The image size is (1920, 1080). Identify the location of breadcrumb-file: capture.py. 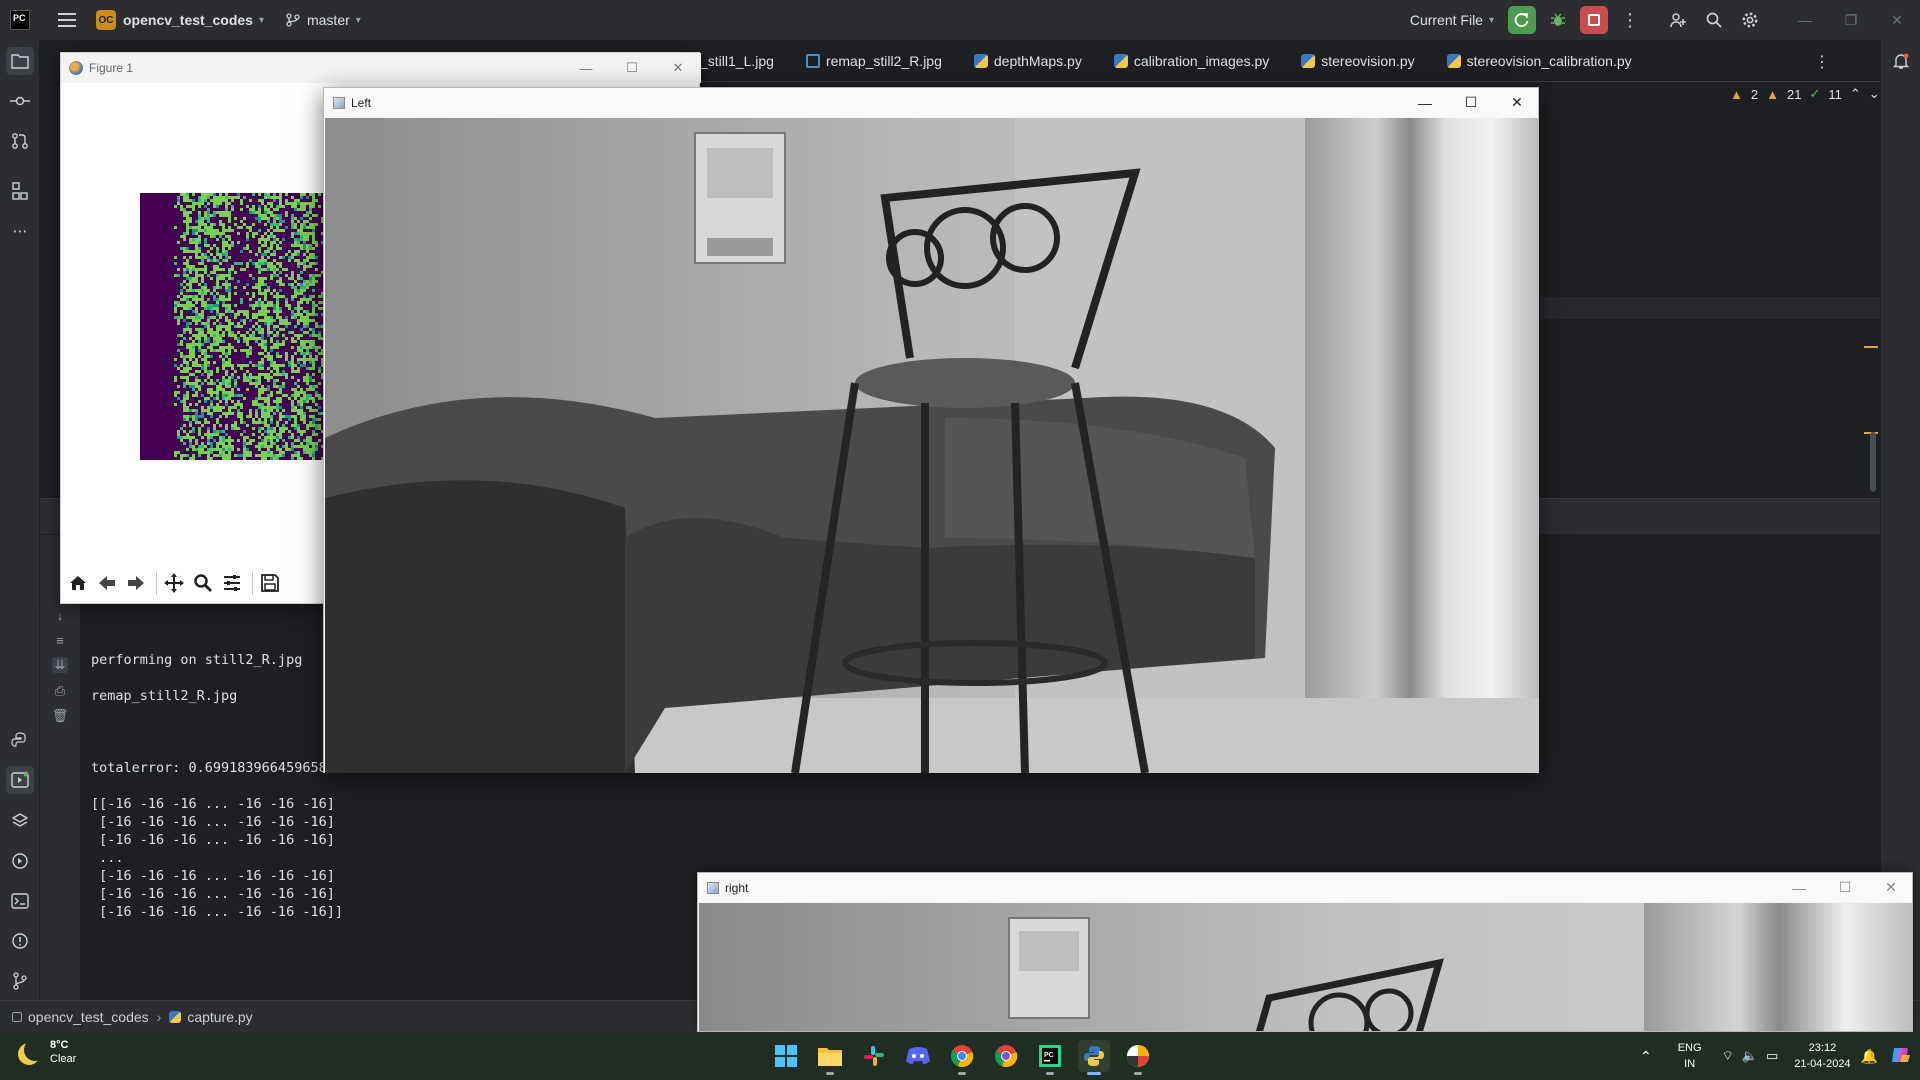
(219, 1017).